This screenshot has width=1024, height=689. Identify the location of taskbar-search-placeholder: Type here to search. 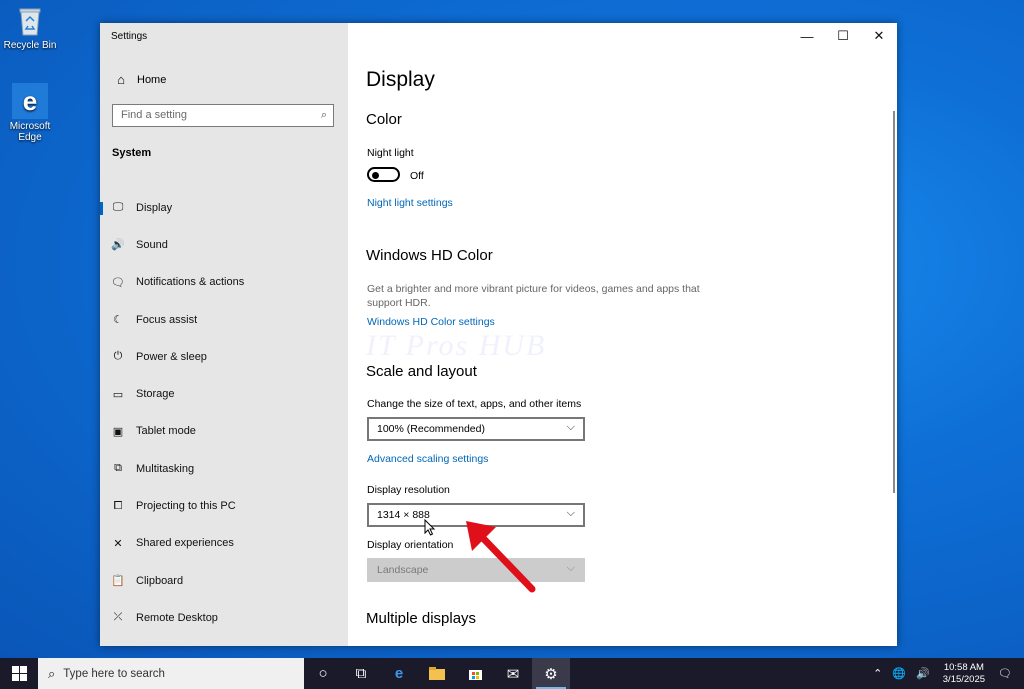
(114, 673).